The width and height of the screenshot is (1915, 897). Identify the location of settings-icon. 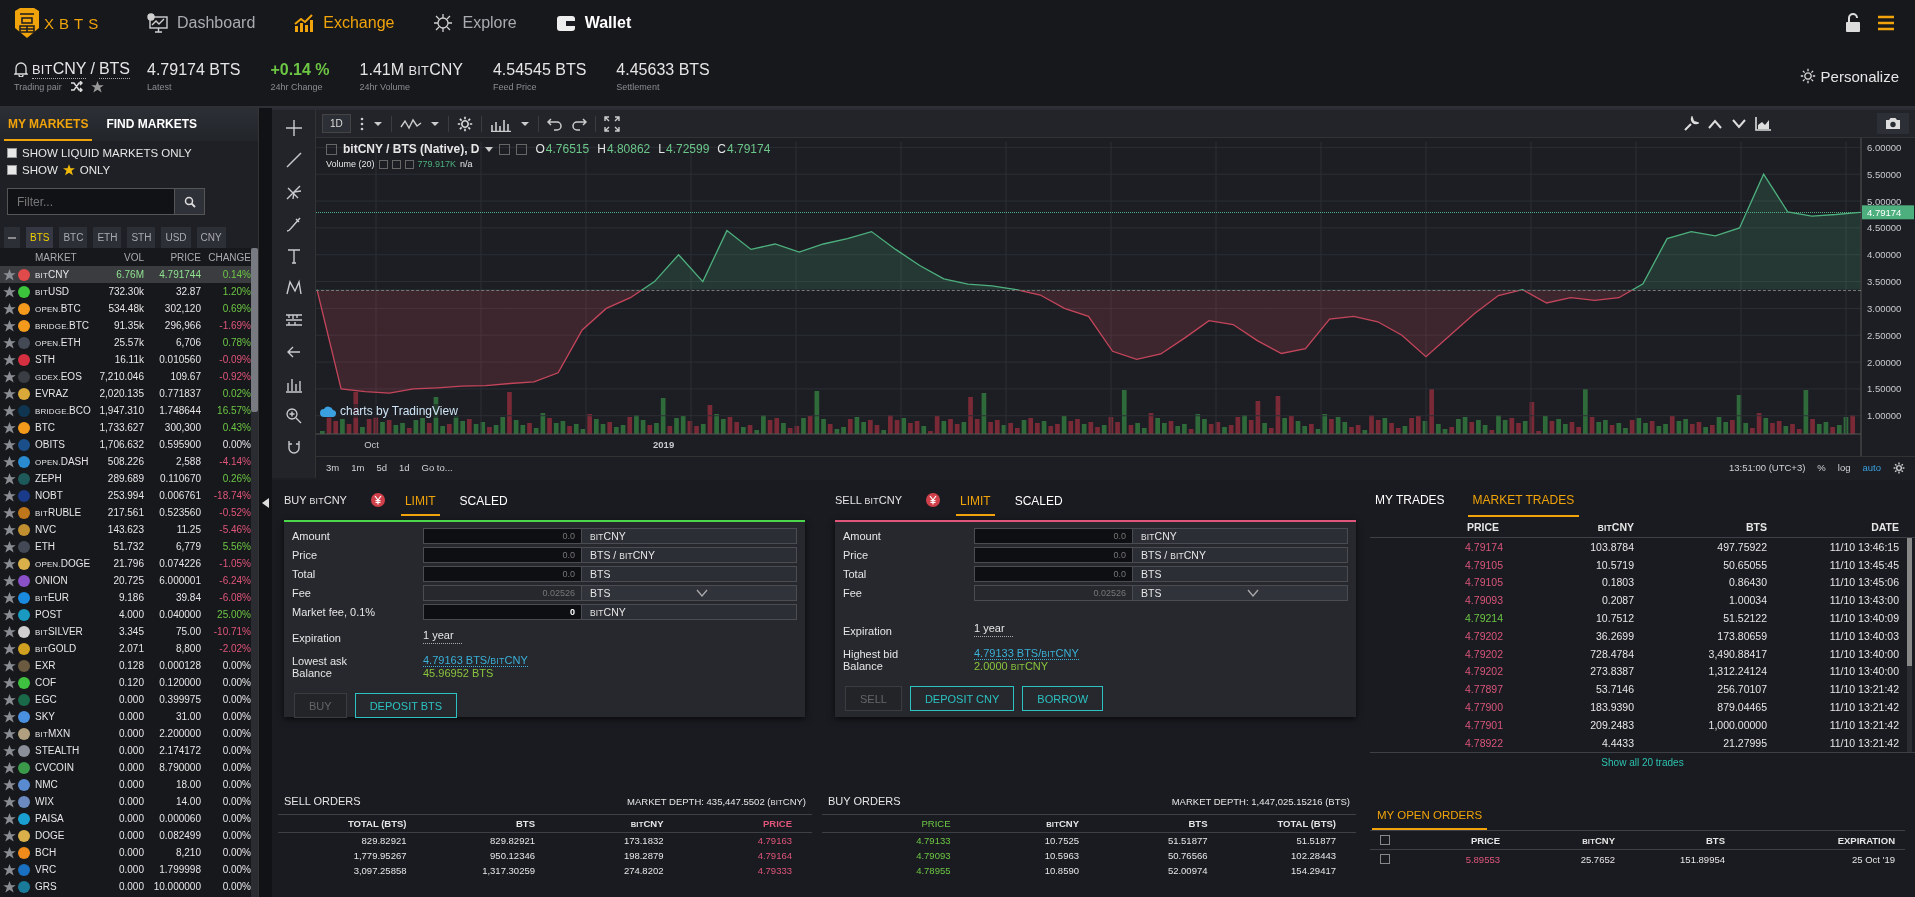
(464, 123).